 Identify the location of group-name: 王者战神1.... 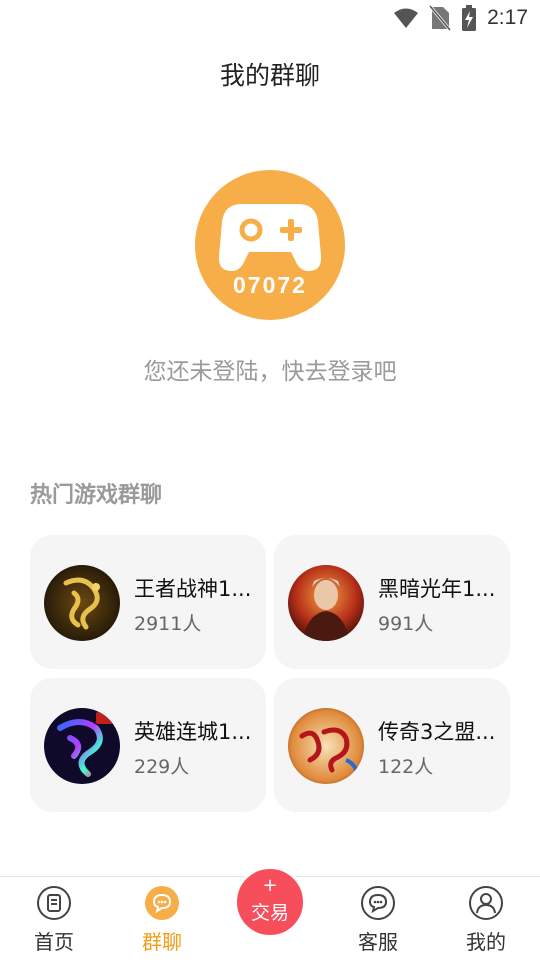
(193, 589).